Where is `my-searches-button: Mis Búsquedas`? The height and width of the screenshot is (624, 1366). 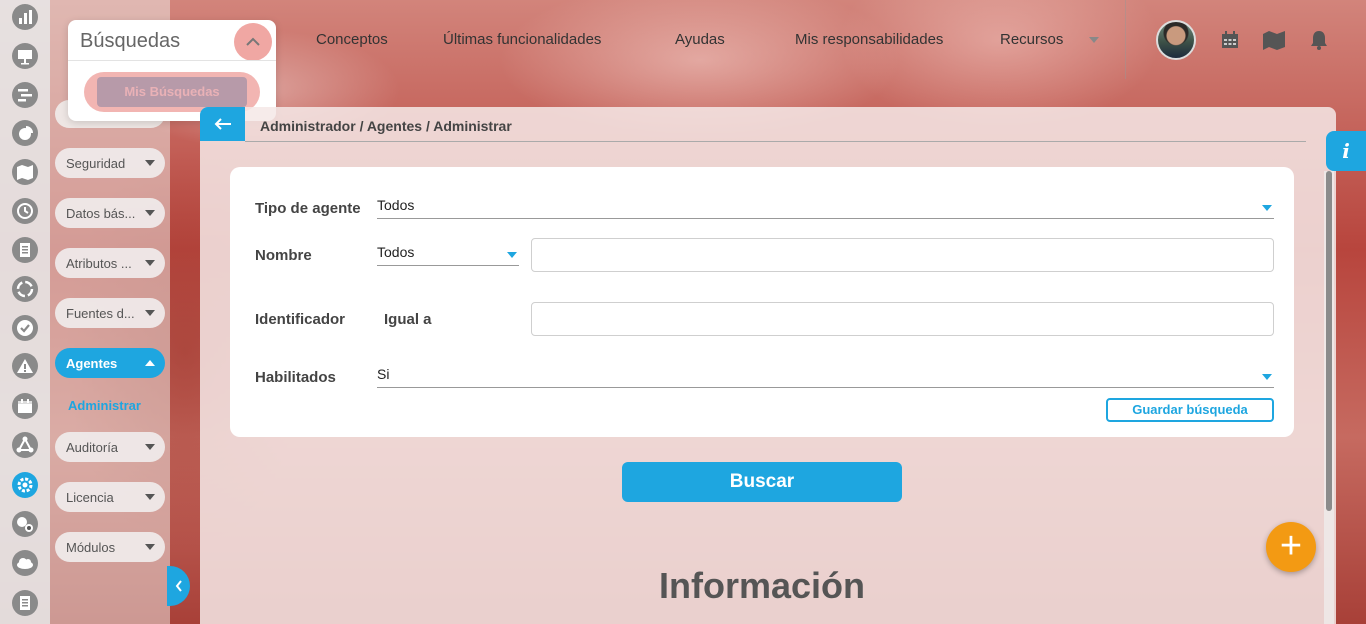
my-searches-button: Mis Búsquedas is located at coordinates (172, 92).